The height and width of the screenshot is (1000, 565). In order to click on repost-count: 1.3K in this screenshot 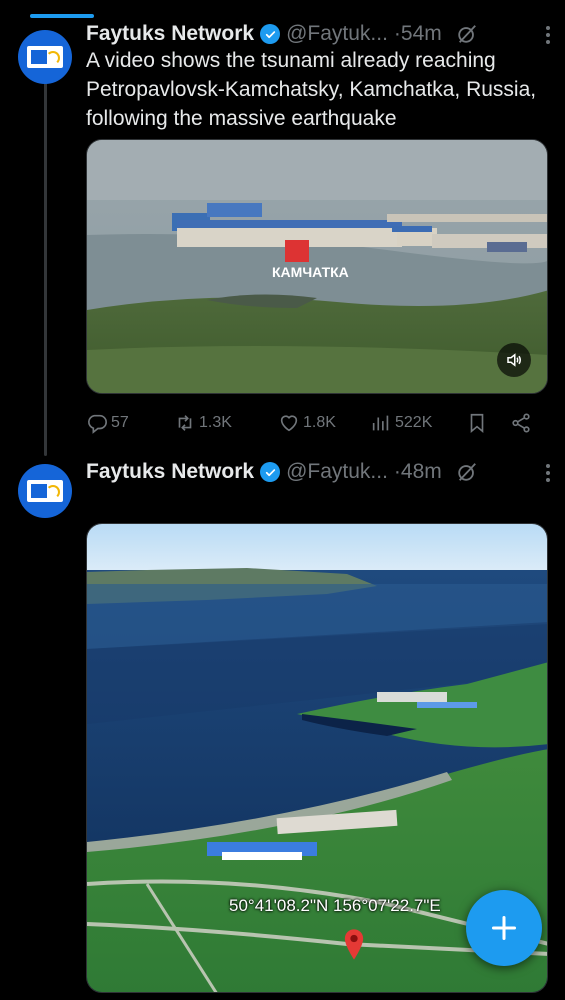, I will do `click(215, 422)`.